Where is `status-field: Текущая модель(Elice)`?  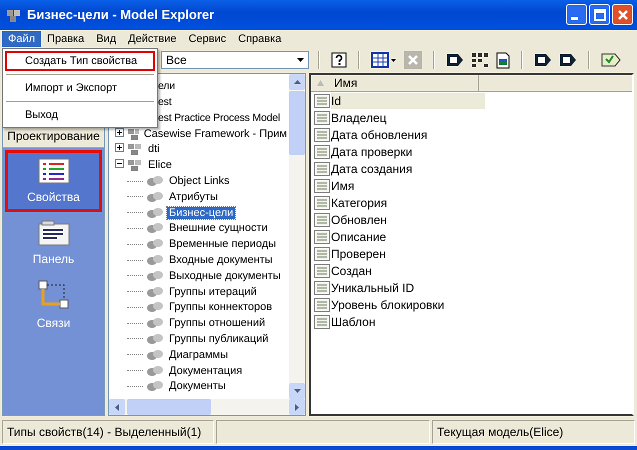
status-field: Текущая модель(Elice) is located at coordinates (533, 432).